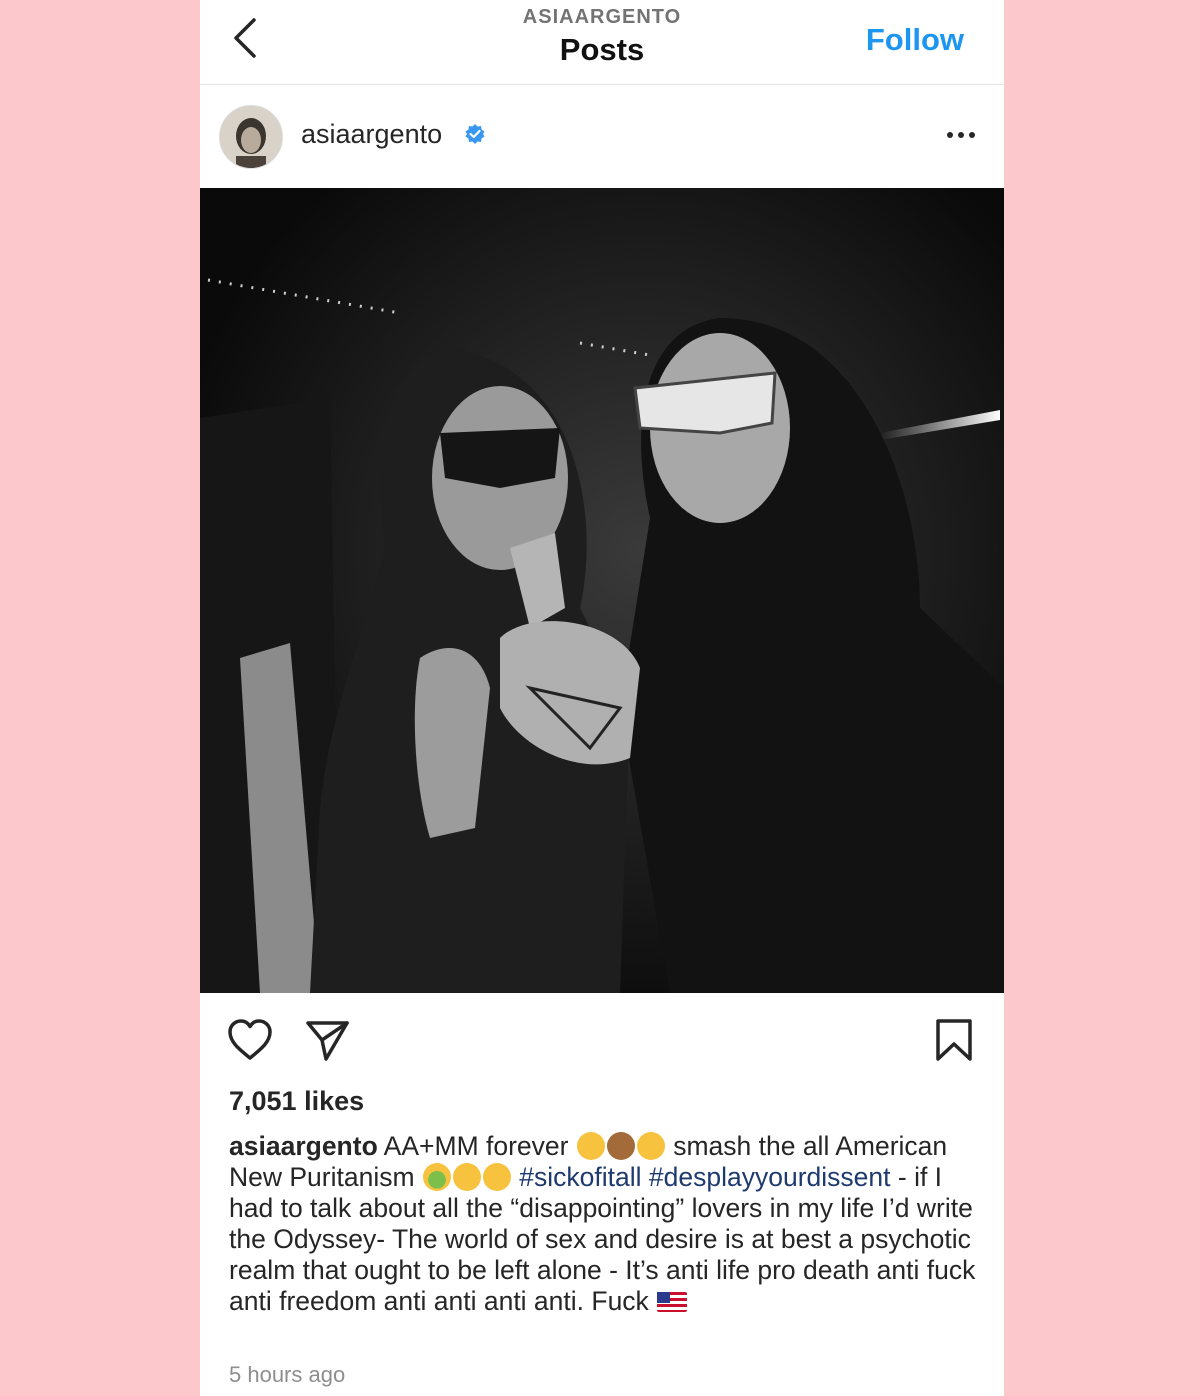  I want to click on caption-text-1: AA+MM forever, so click(476, 1146).